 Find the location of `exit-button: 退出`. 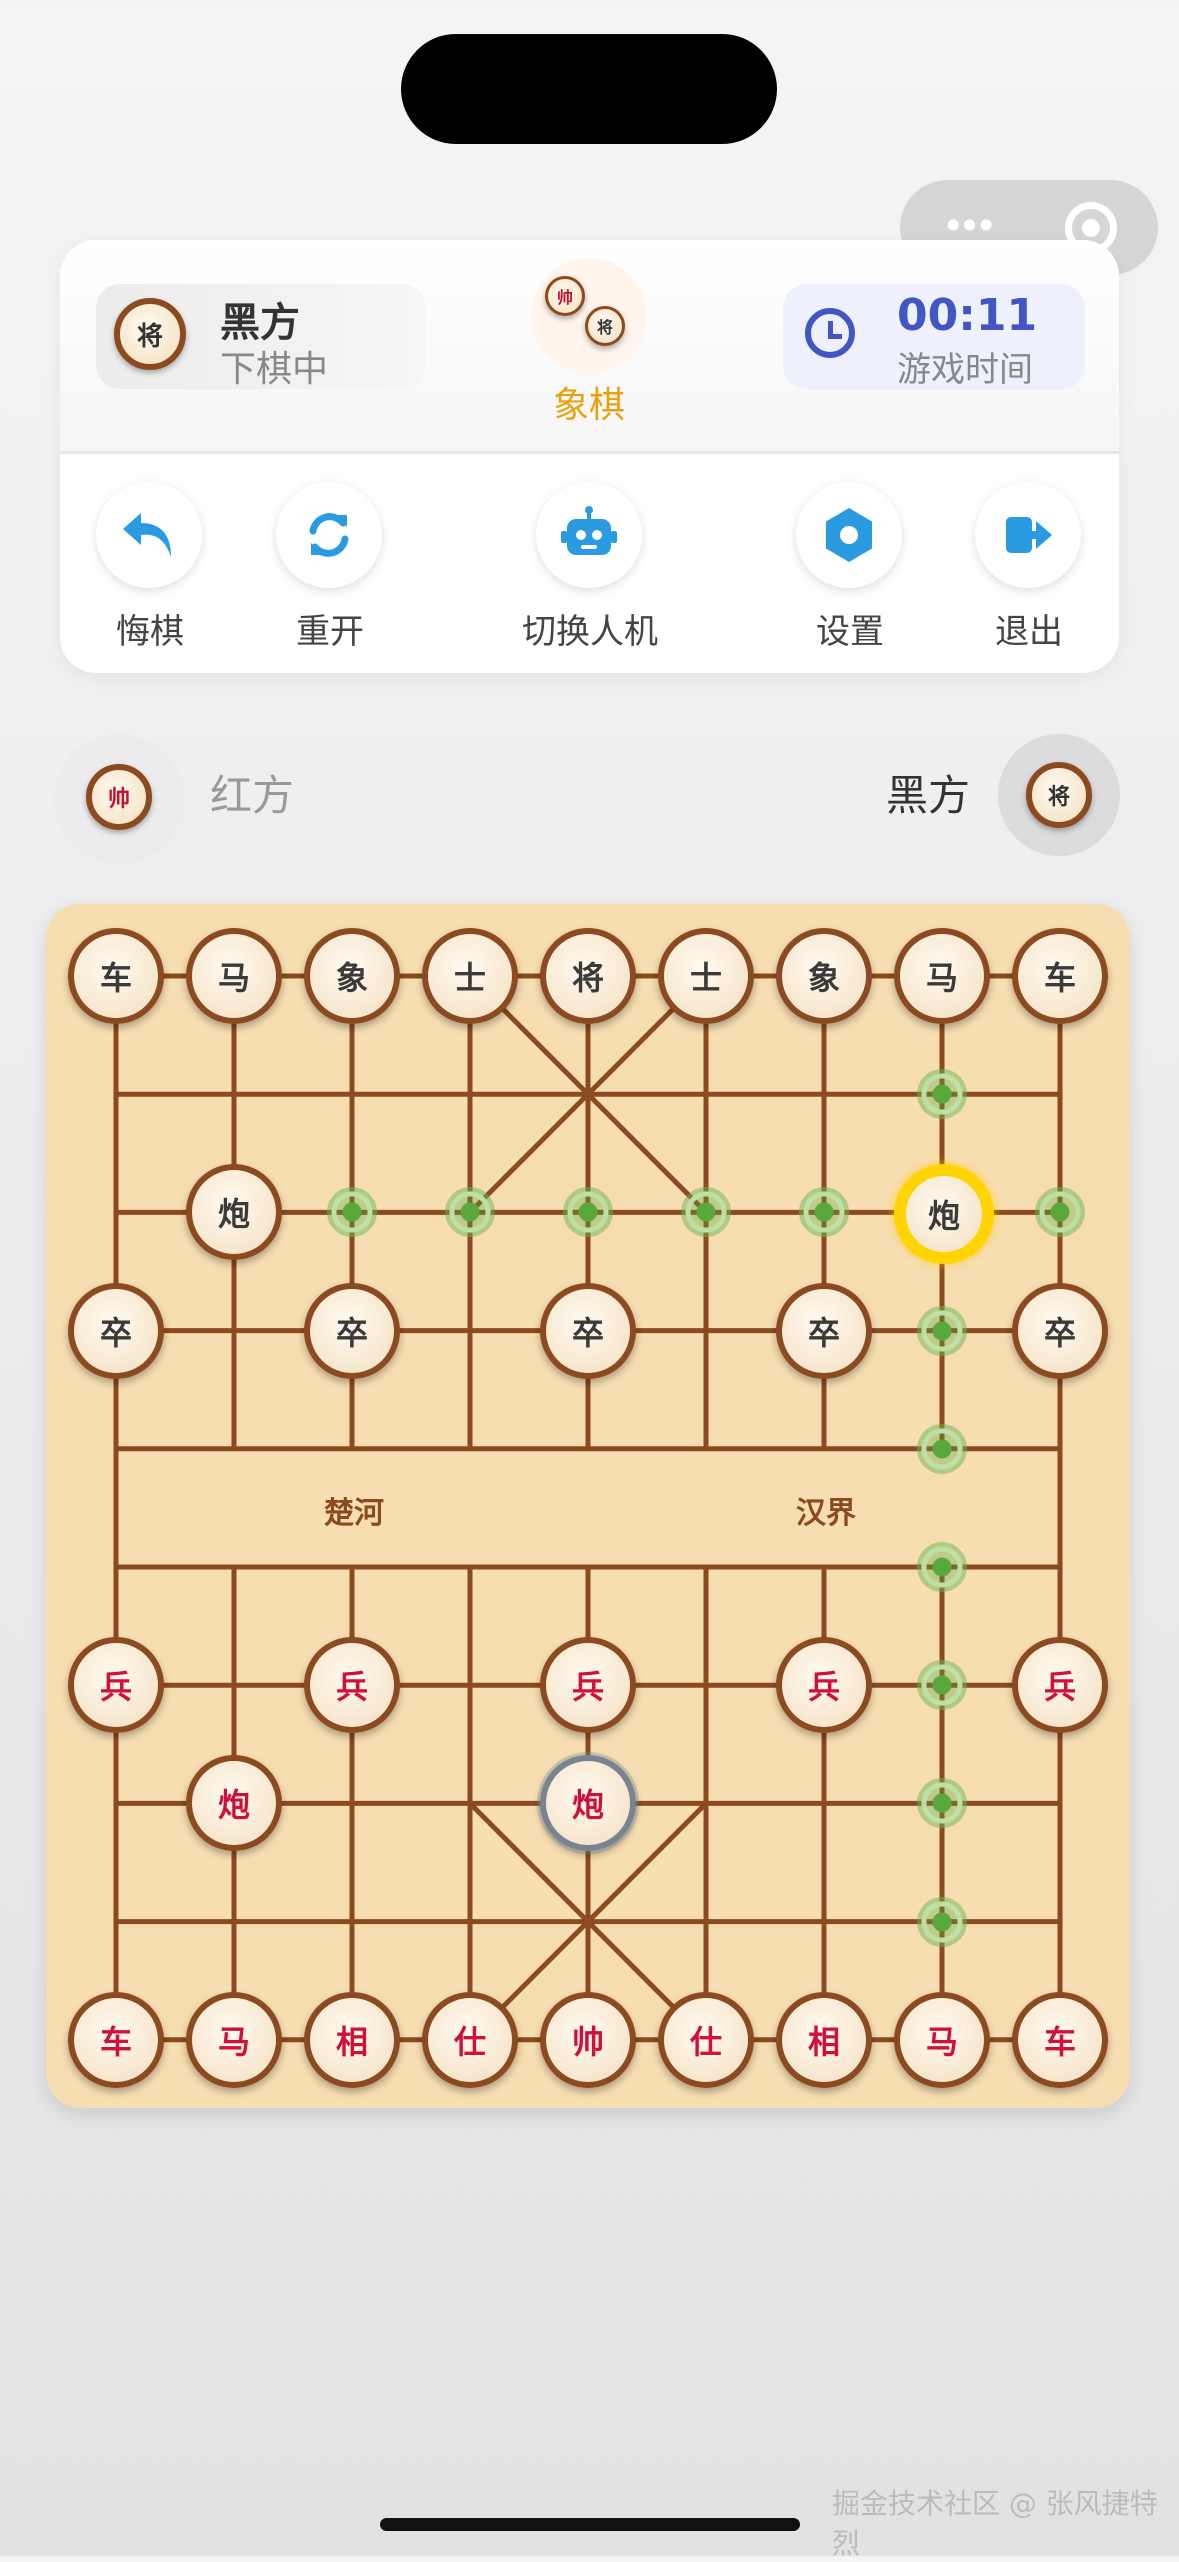

exit-button: 退出 is located at coordinates (1029, 567).